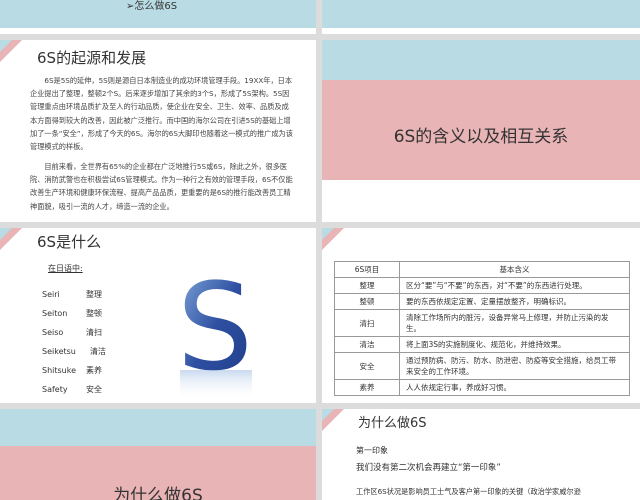 The width and height of the screenshot is (640, 500). I want to click on table-cell-meaning: 区分“要”与“不要”的东西，对“不要”的东西进行处理。, so click(514, 285).